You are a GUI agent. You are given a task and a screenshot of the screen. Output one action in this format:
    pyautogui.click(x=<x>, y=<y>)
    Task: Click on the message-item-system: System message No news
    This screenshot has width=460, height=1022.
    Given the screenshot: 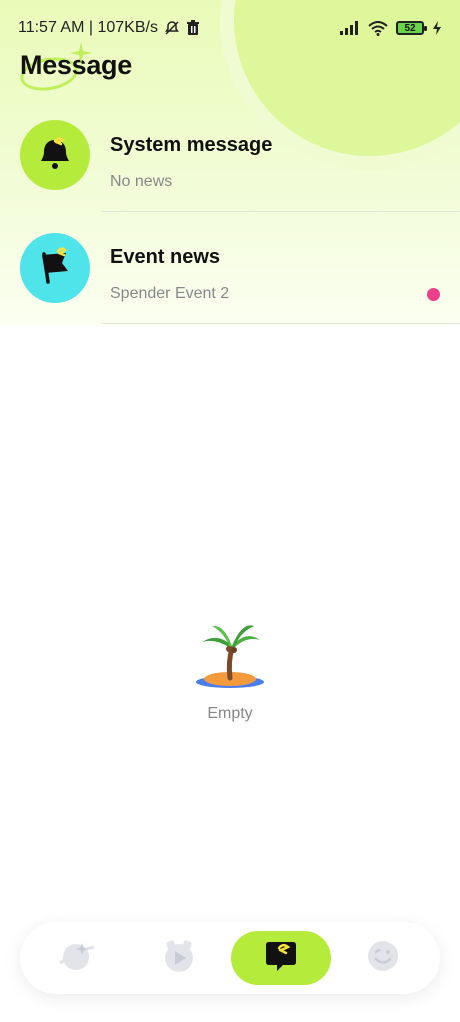 What is the action you would take?
    pyautogui.click(x=230, y=156)
    